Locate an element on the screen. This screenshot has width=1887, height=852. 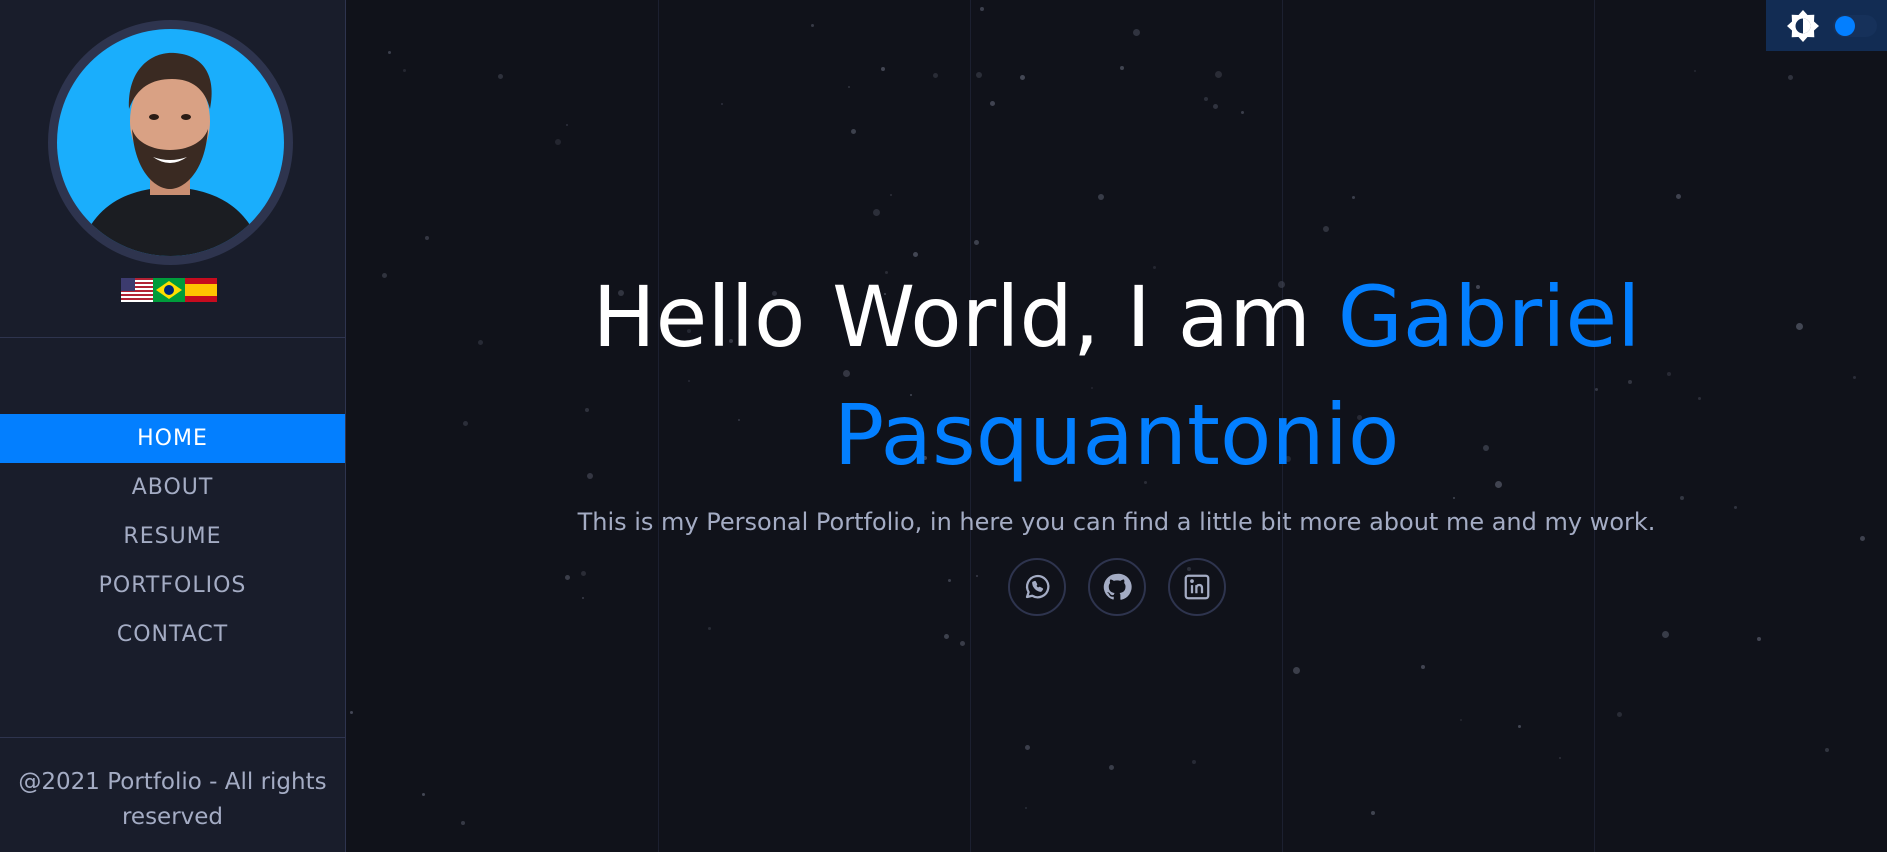
linkedin-icon is located at coordinates (1196, 587).